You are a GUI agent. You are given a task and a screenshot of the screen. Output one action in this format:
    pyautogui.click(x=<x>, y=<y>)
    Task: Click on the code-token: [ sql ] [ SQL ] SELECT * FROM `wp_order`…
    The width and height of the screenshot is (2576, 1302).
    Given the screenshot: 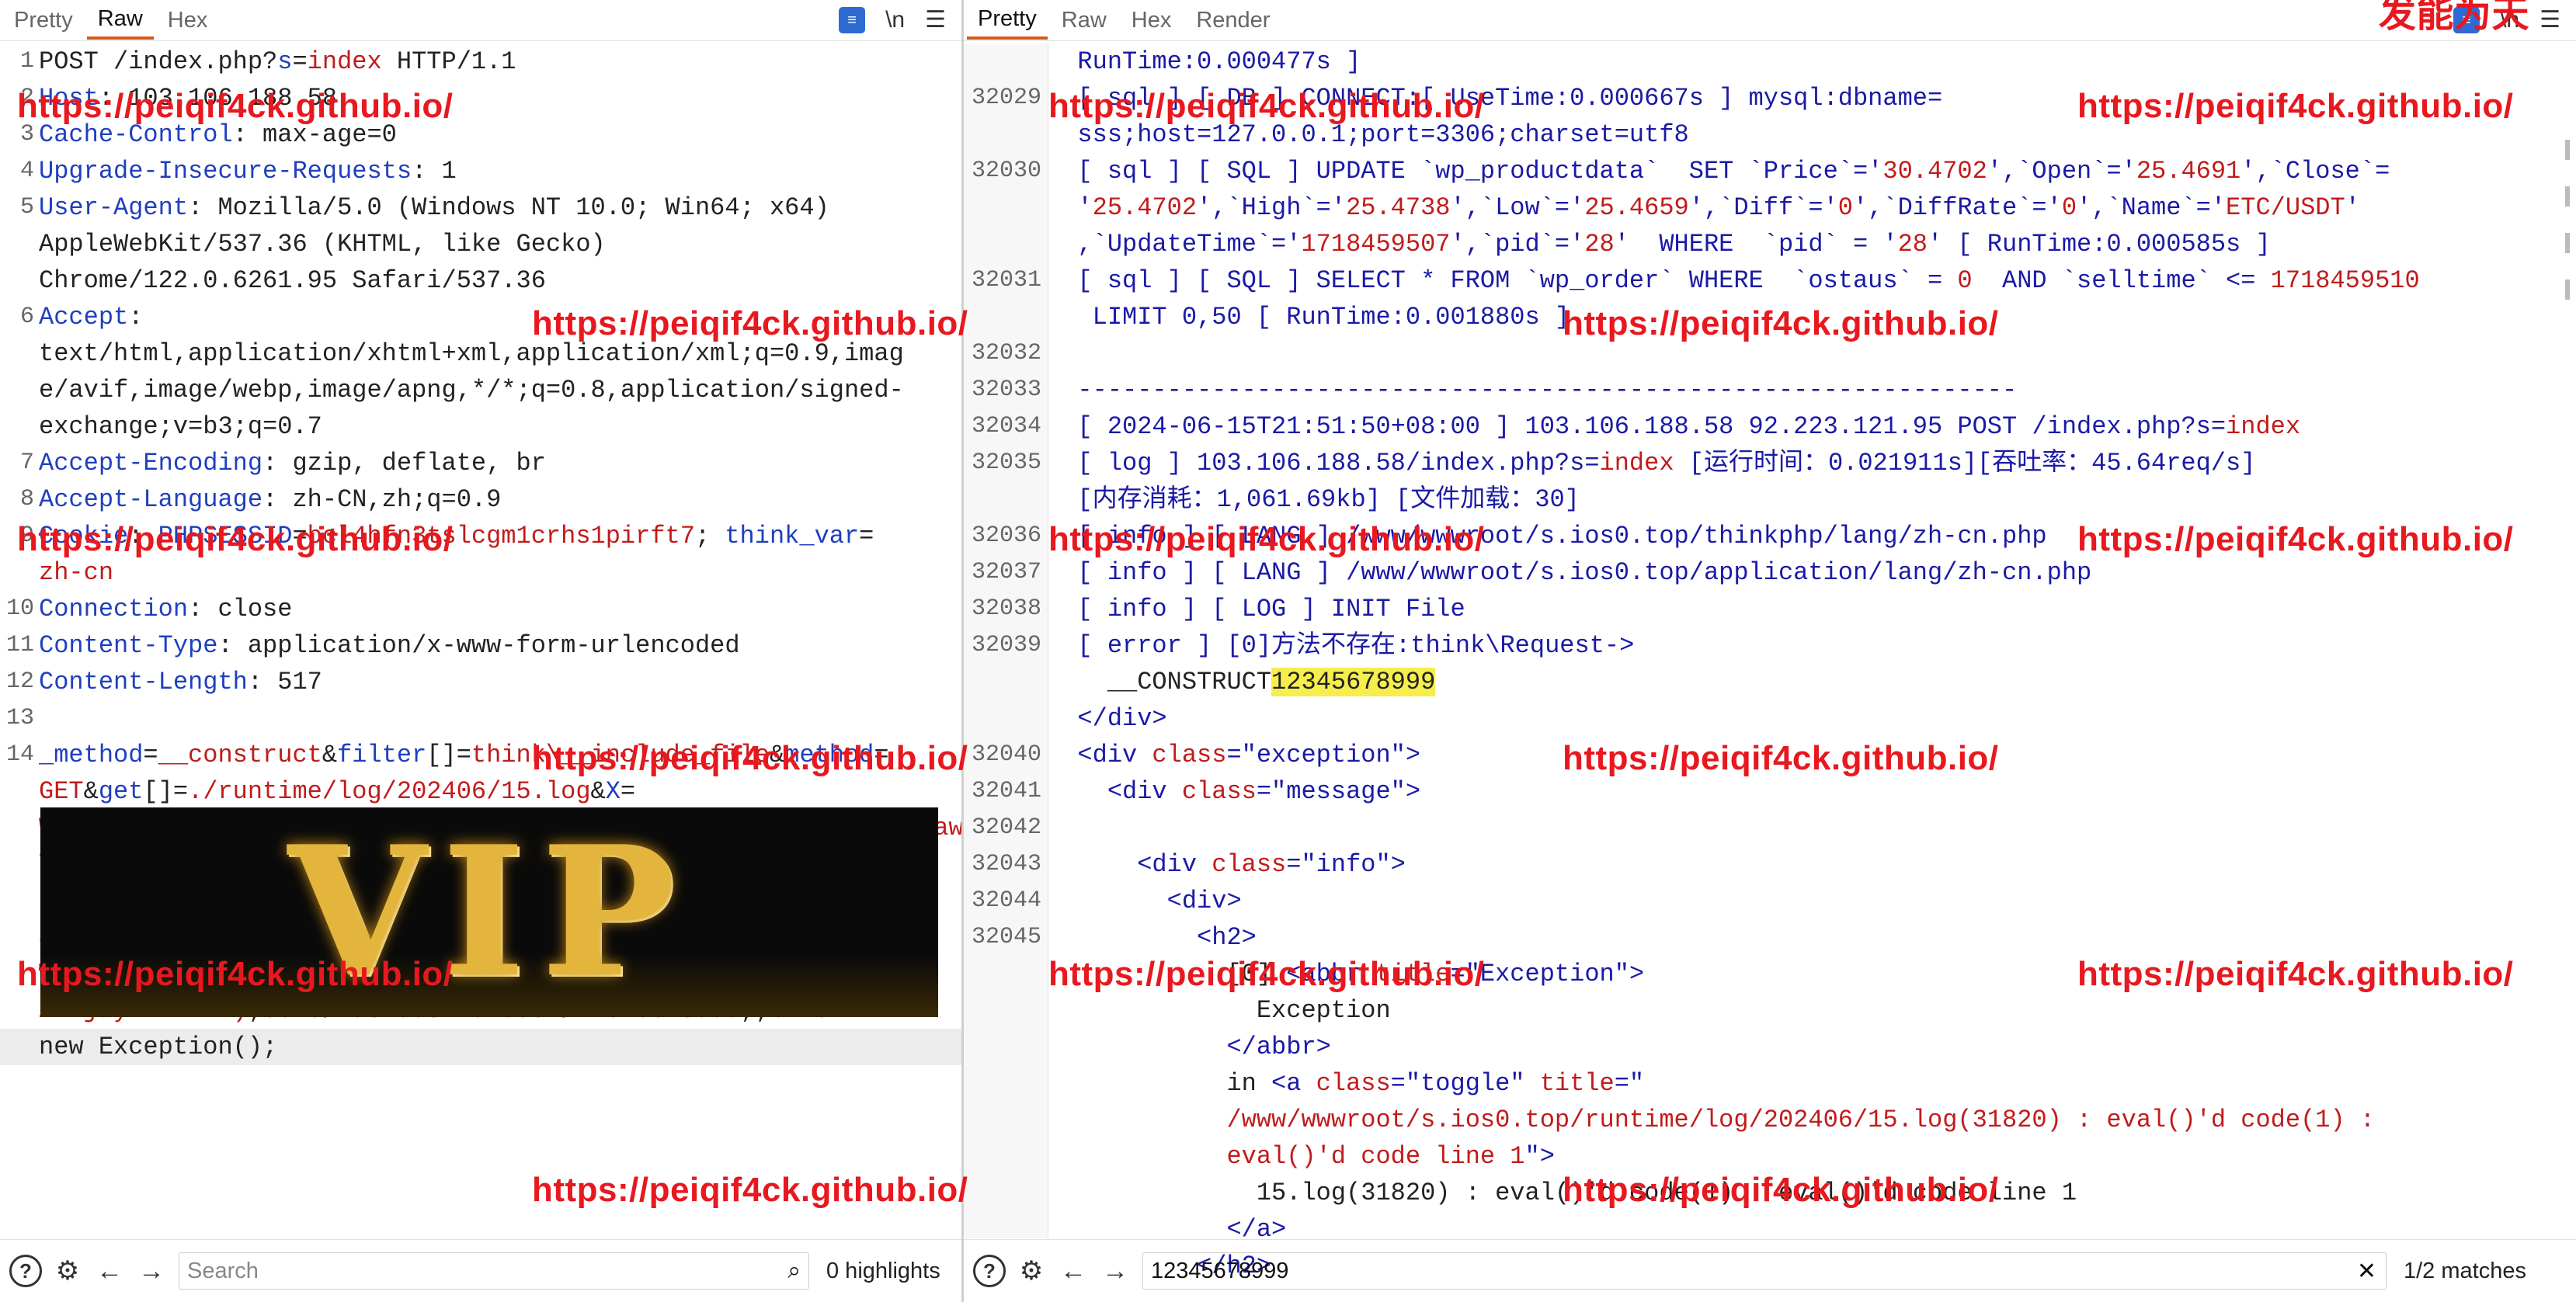 What is the action you would take?
    pyautogui.click(x=1503, y=280)
    